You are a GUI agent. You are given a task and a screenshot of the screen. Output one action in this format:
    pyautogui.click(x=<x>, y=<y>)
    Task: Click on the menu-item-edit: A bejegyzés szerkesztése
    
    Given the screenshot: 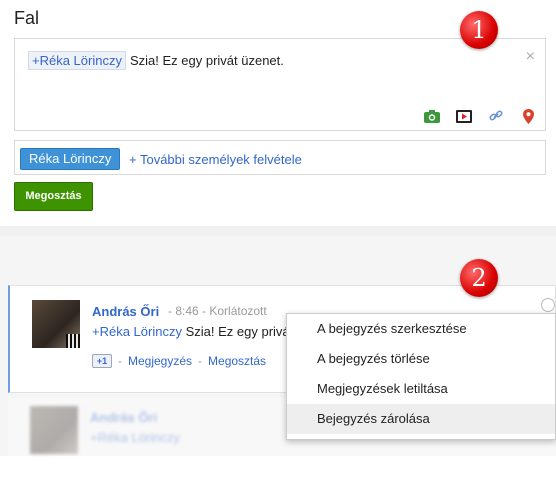 What is the action you would take?
    pyautogui.click(x=421, y=329)
    